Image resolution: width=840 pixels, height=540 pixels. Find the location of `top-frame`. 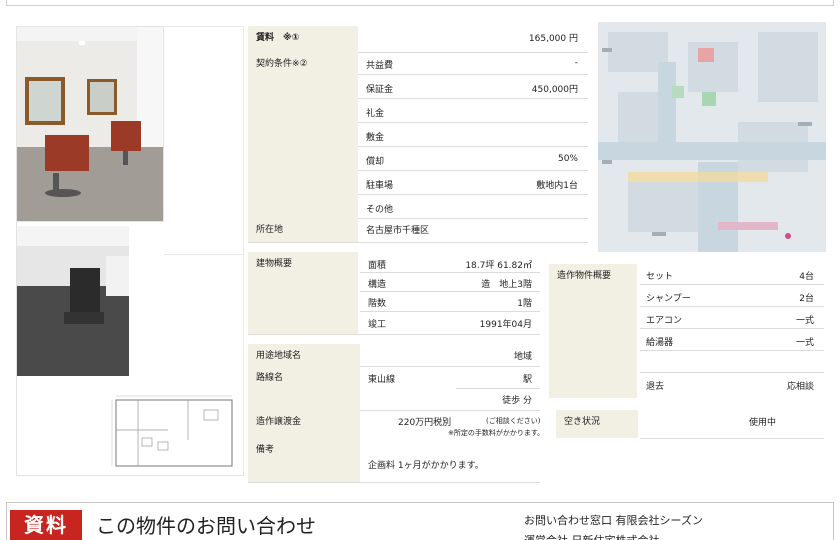

top-frame is located at coordinates (420, 3).